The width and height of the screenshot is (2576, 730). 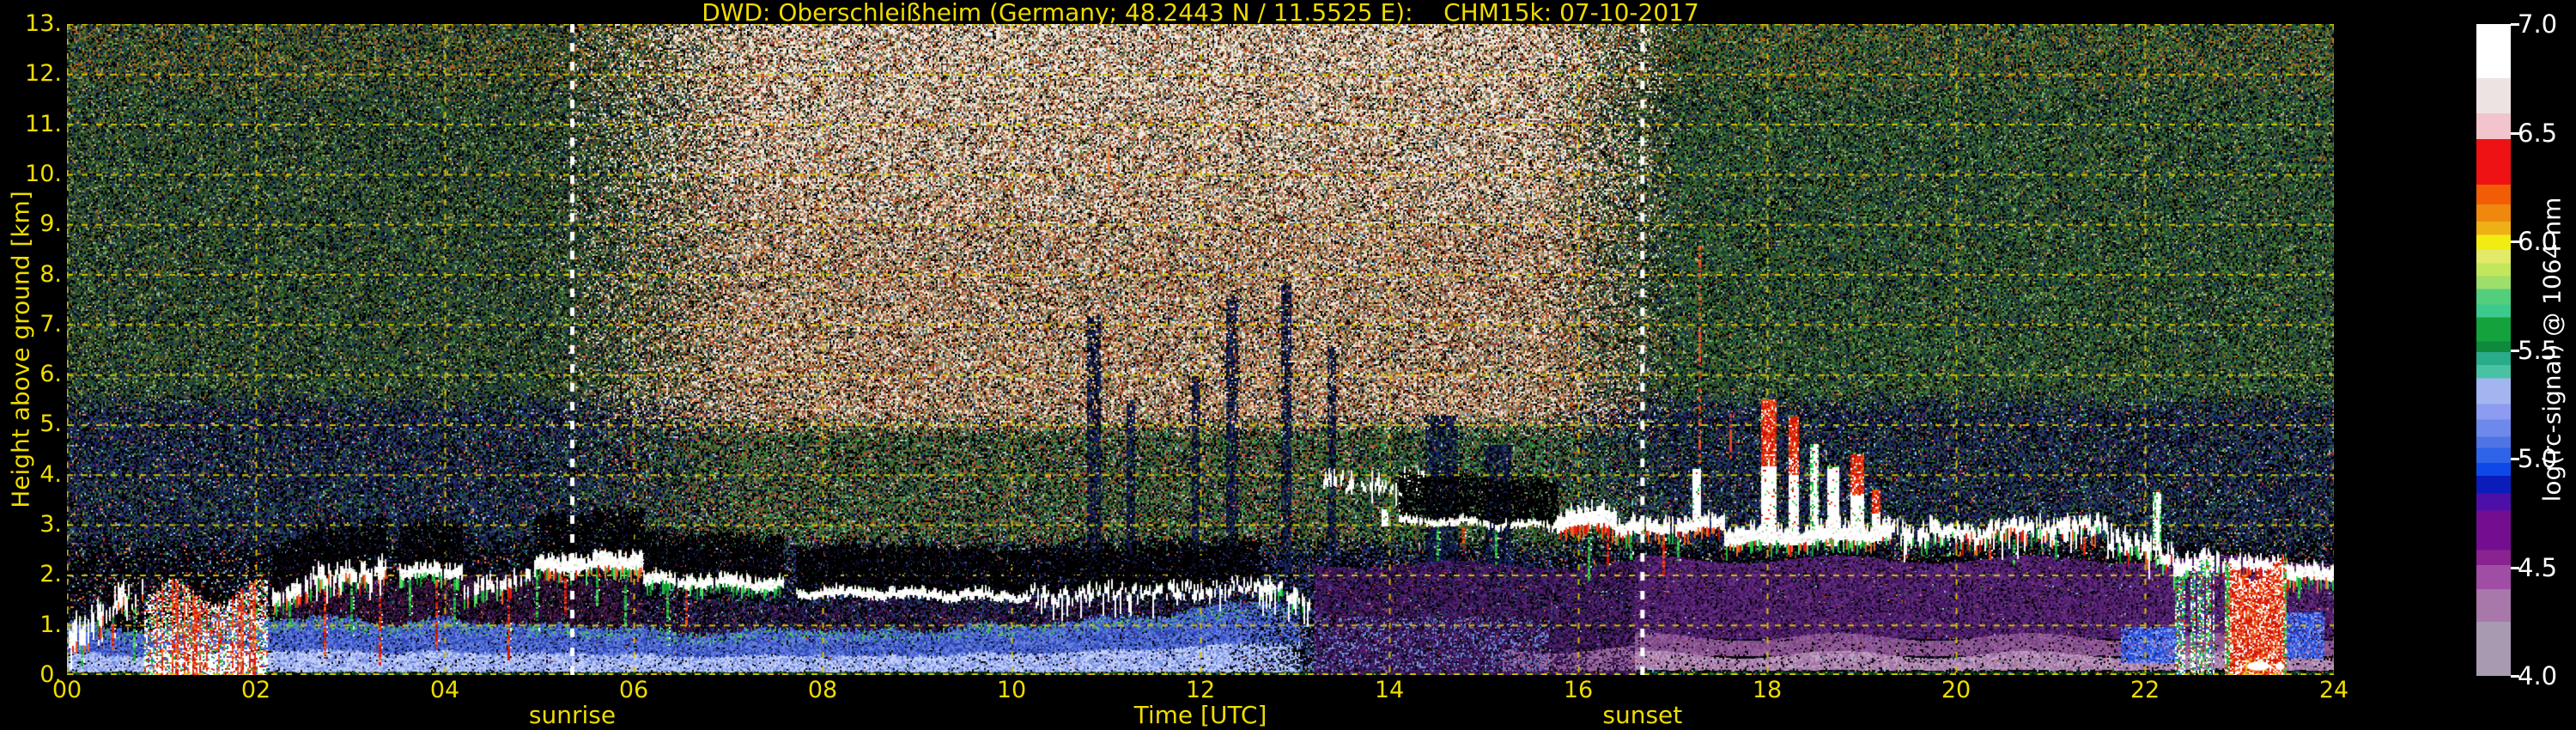 I want to click on x-tick-label: 06, so click(x=633, y=690).